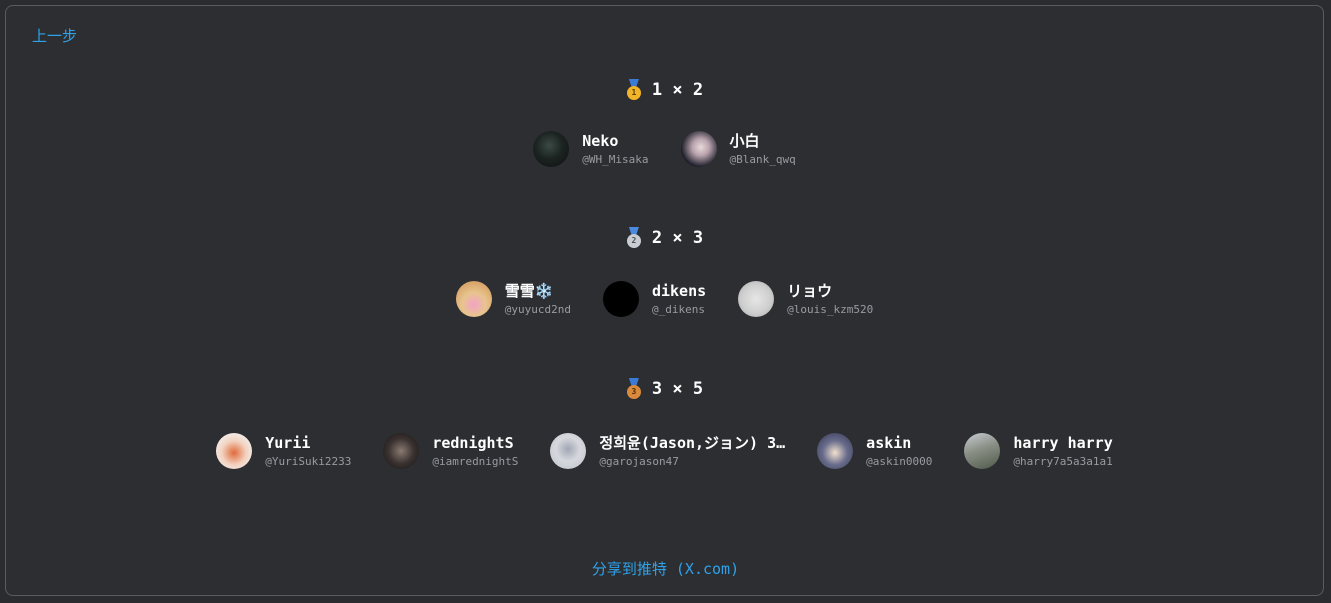  I want to click on user-card: 小白 @Blank_qwq, so click(738, 149).